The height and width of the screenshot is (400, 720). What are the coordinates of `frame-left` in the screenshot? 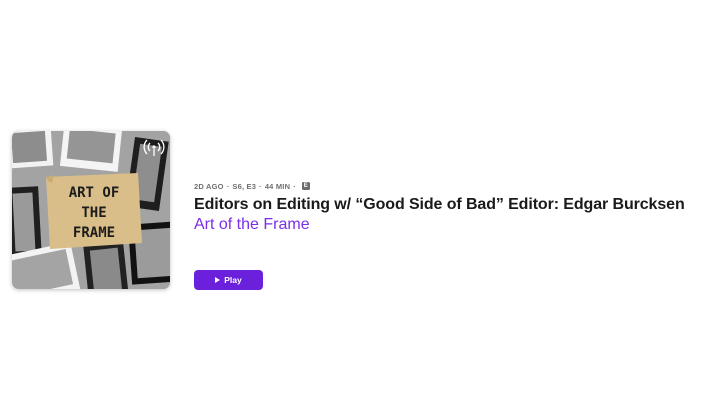 It's located at (27, 223).